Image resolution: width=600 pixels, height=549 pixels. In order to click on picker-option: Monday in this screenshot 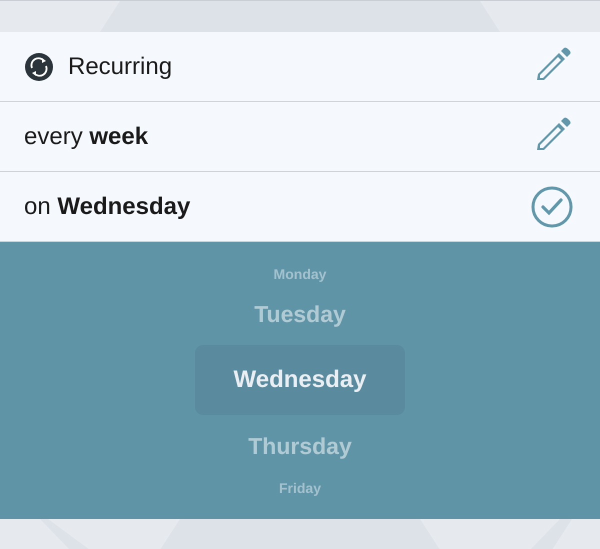, I will do `click(300, 274)`.